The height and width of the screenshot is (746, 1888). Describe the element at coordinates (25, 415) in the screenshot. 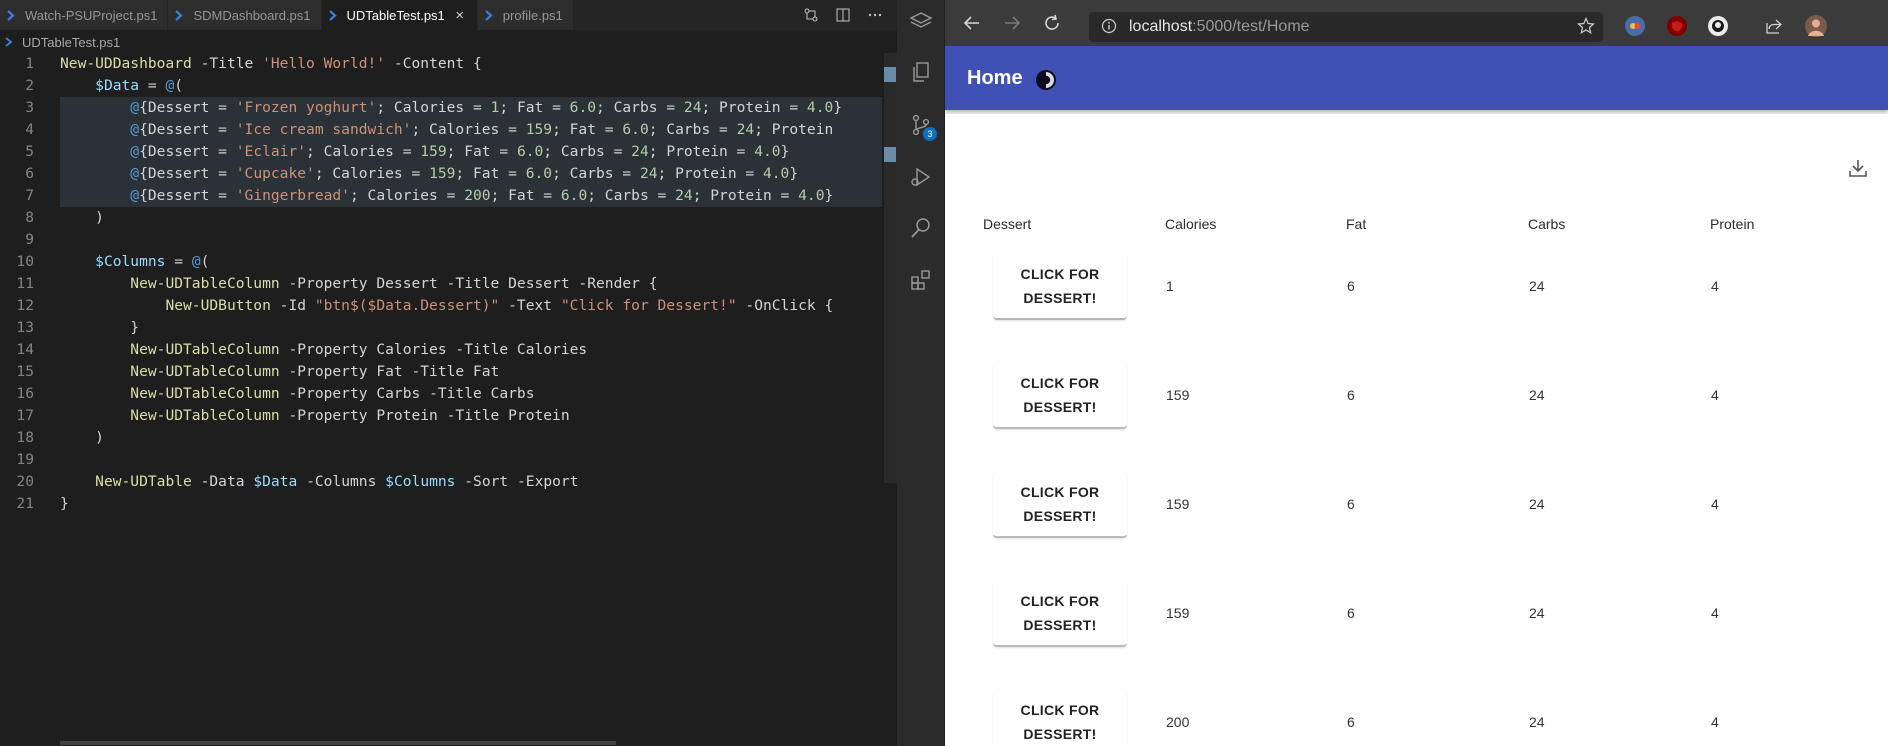

I see `line-number: 17` at that location.